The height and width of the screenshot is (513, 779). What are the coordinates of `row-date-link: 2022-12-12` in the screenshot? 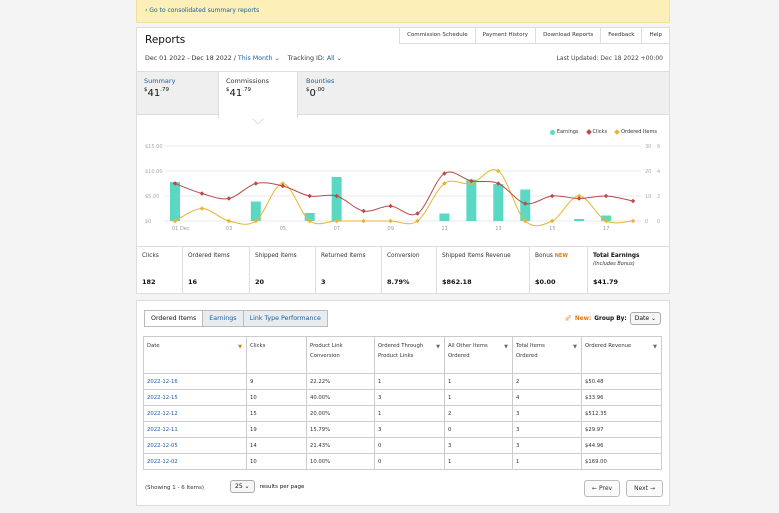 It's located at (195, 413).